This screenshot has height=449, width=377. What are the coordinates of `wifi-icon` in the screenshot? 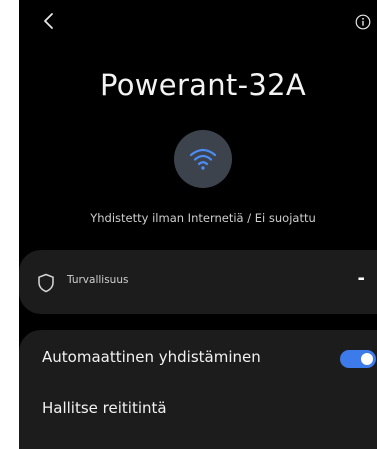 It's located at (203, 159).